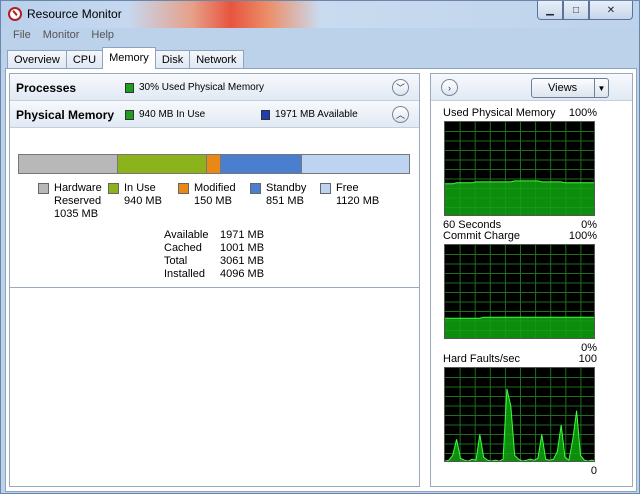 The image size is (640, 494). What do you see at coordinates (162, 164) in the screenshot?
I see `memory-bar-segment-in-use` at bounding box center [162, 164].